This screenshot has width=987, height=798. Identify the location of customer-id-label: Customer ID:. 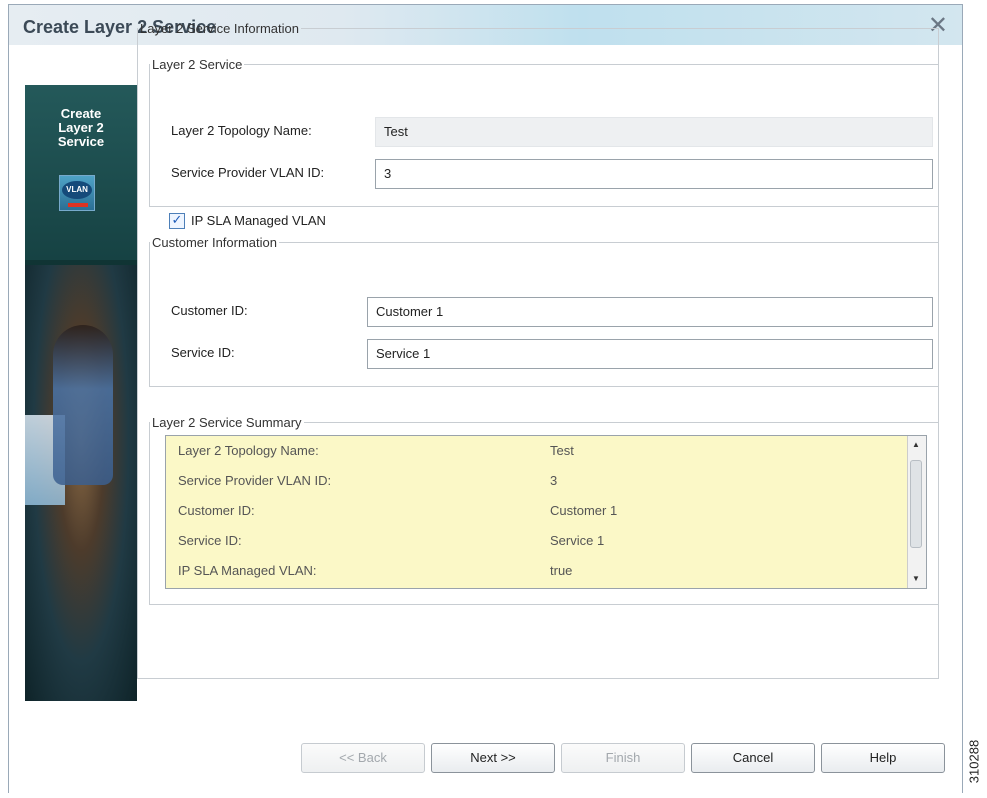
(209, 310).